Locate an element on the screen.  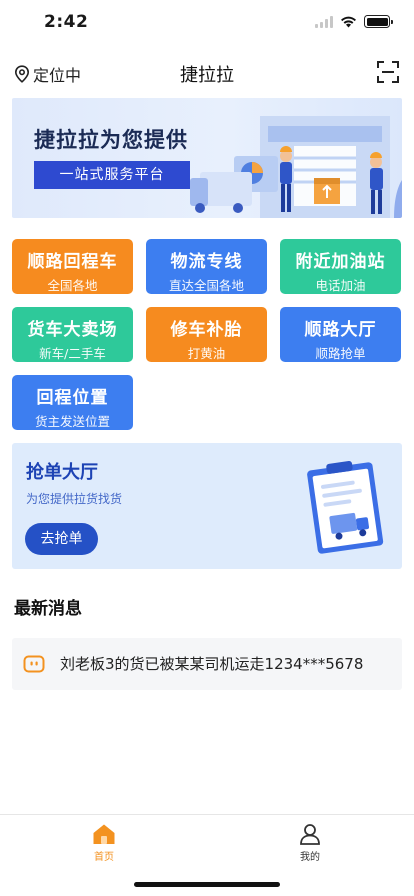
scan-icon is located at coordinates (388, 72).